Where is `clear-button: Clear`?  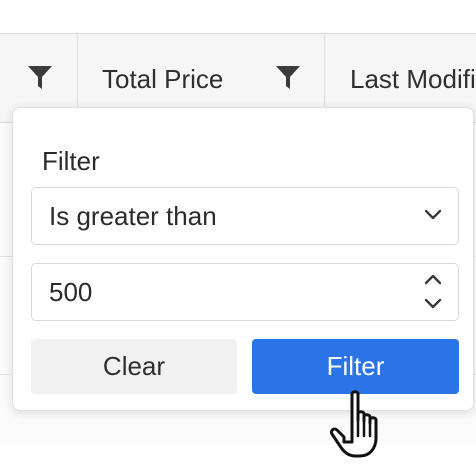
clear-button: Clear is located at coordinates (134, 366).